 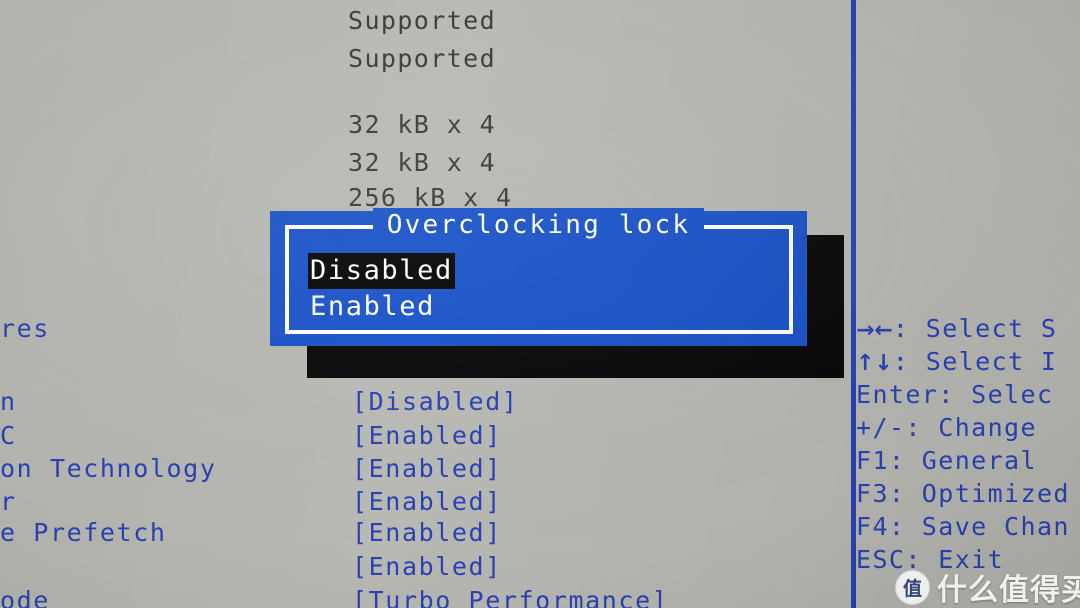 I want to click on help-line-text: Enter: Selec, so click(x=955, y=394).